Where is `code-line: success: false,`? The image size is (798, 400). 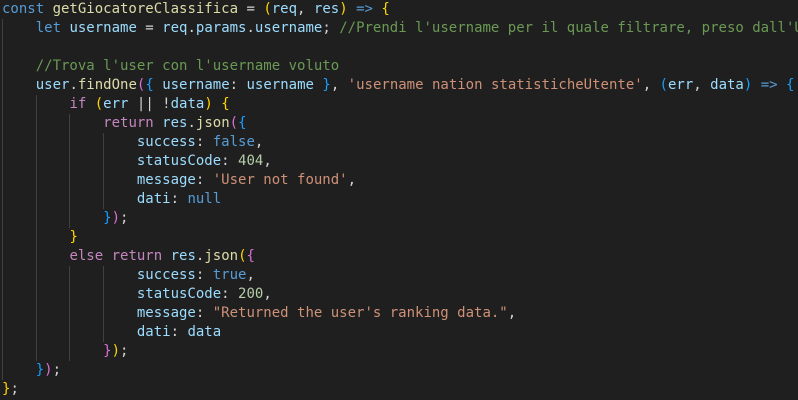 code-line: success: false, is located at coordinates (400, 142).